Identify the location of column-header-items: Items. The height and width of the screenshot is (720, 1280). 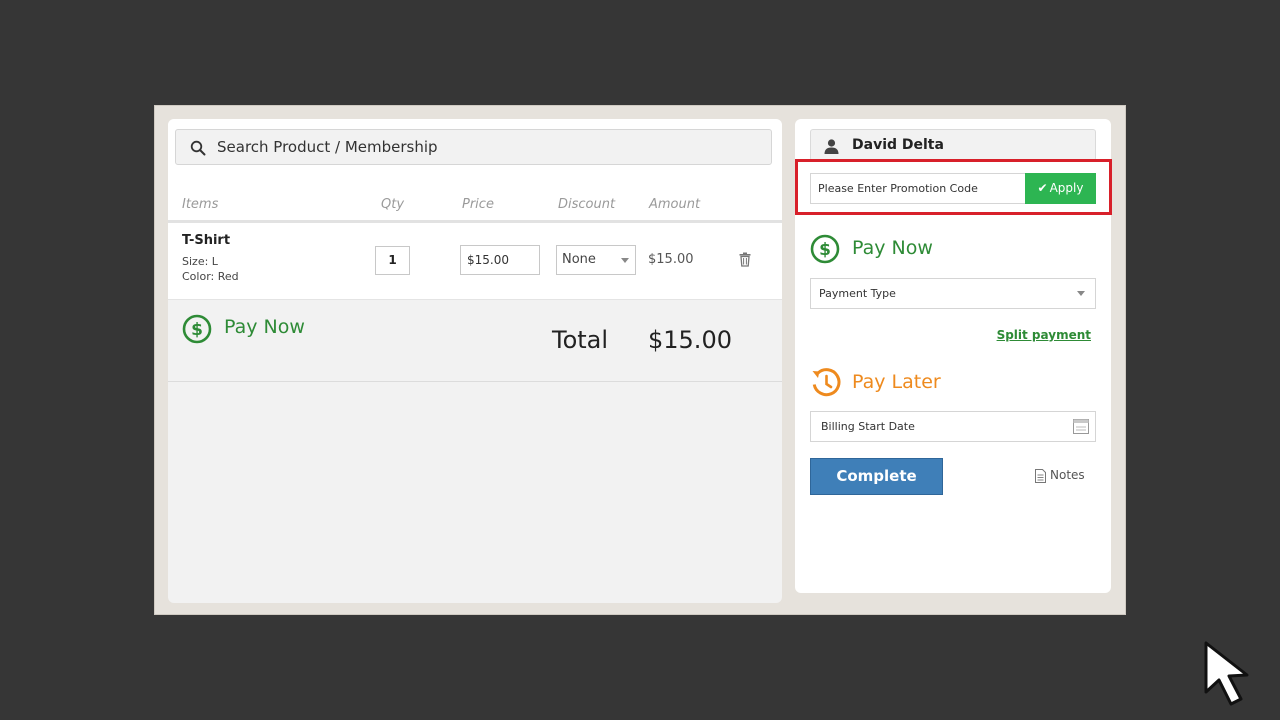
(200, 204).